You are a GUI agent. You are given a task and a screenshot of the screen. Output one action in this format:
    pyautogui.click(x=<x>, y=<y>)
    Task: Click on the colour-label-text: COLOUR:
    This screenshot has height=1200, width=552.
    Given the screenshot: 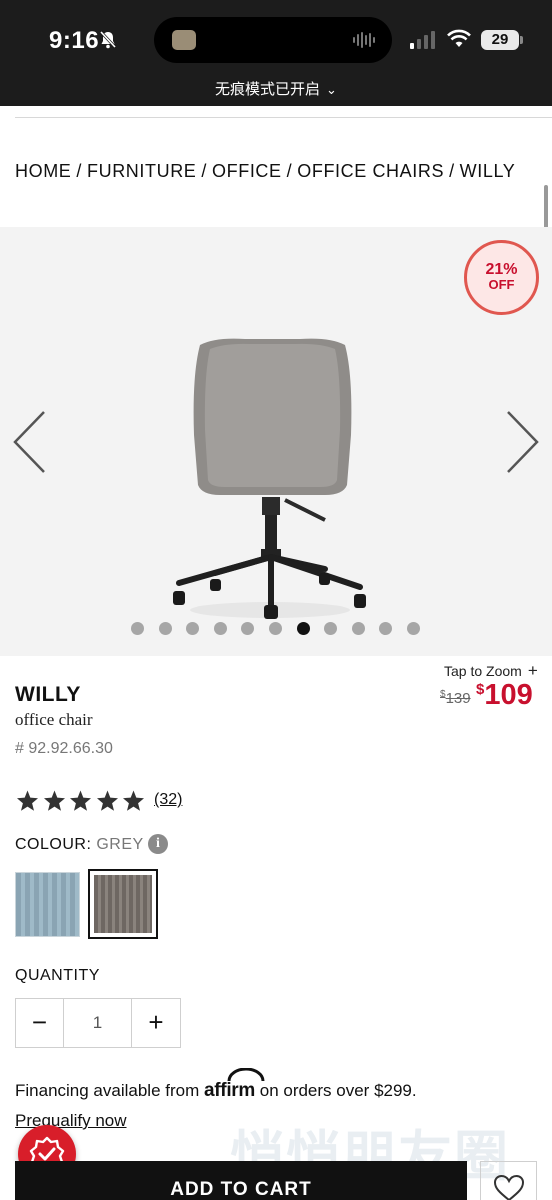 What is the action you would take?
    pyautogui.click(x=53, y=844)
    